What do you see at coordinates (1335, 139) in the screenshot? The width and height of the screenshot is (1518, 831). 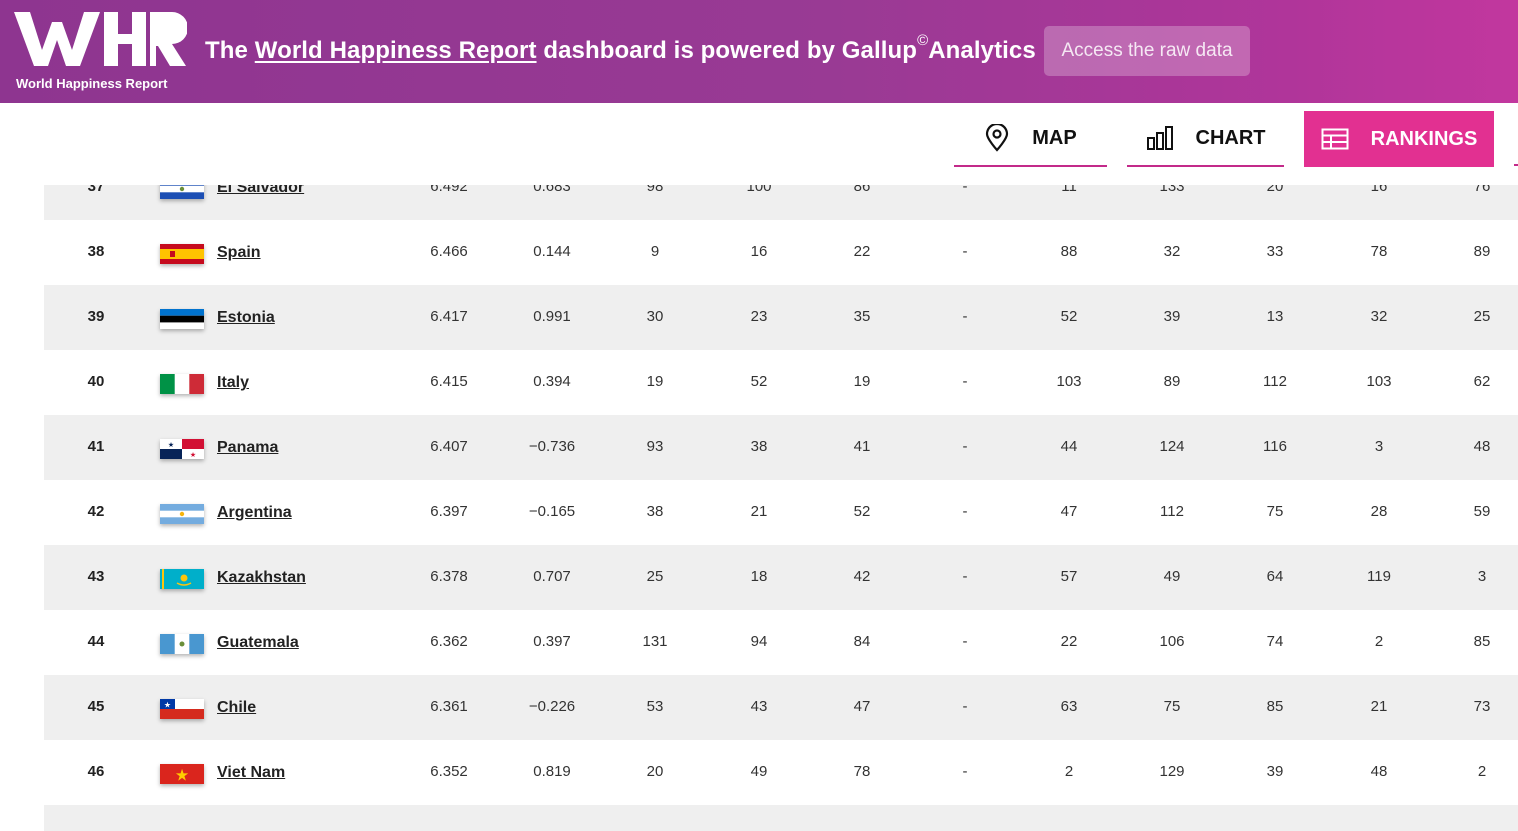 I see `table-icon` at bounding box center [1335, 139].